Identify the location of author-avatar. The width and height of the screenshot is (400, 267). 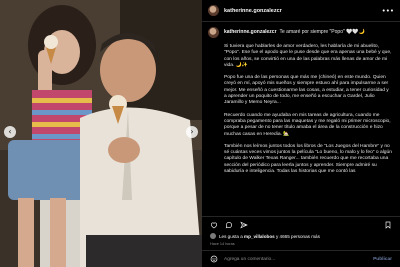
(213, 10).